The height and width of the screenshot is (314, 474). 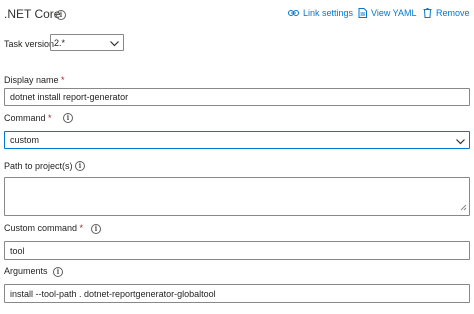 What do you see at coordinates (26, 271) in the screenshot?
I see `arguments-label: Arguments` at bounding box center [26, 271].